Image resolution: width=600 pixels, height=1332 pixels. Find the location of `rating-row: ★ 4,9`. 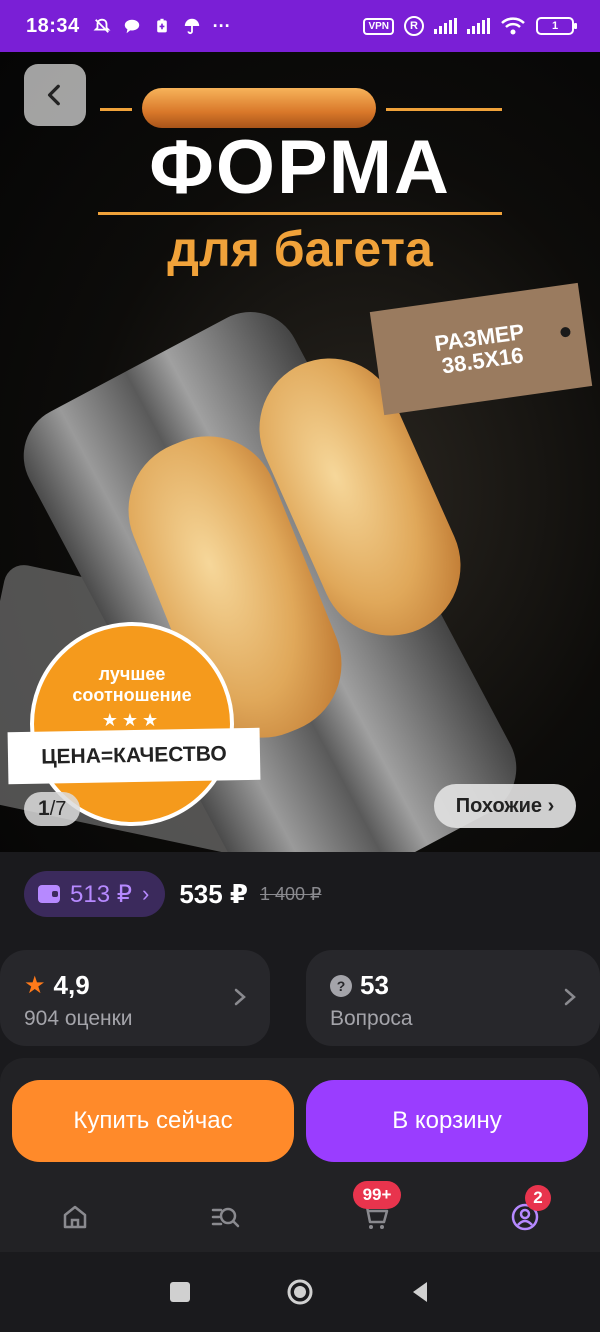

rating-row: ★ 4,9 is located at coordinates (135, 985).